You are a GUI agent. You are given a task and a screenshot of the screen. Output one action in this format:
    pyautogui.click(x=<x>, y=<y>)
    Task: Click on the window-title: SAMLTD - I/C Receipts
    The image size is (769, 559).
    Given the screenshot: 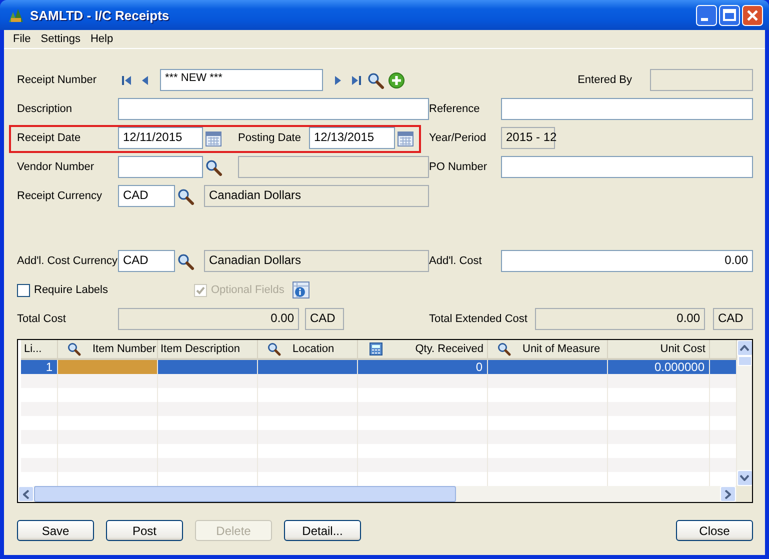 What is the action you would take?
    pyautogui.click(x=100, y=15)
    